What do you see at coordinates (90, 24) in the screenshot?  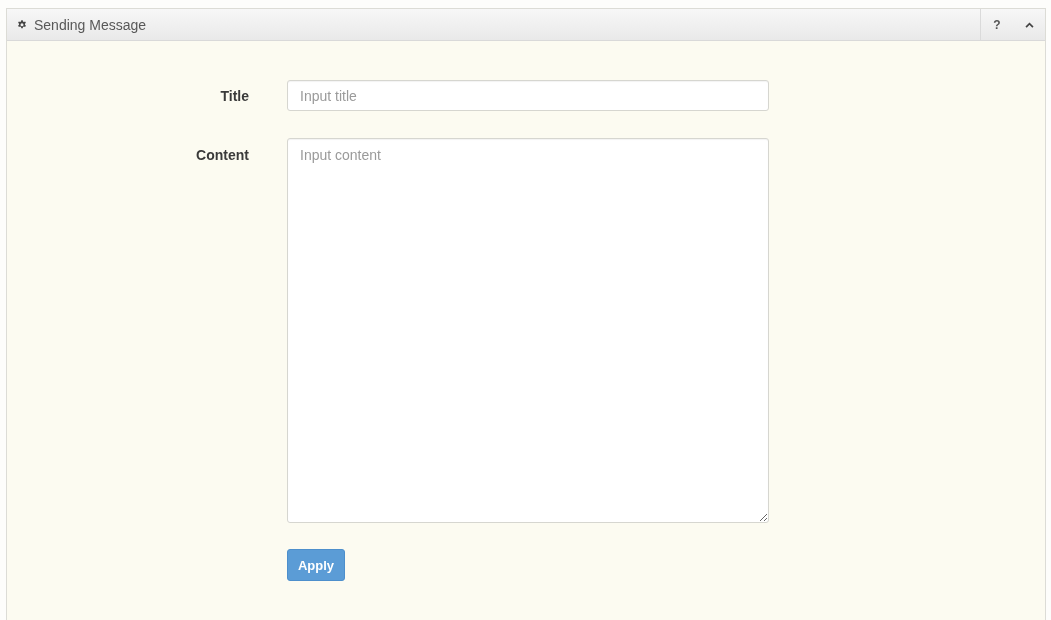 I see `panel-title: Sending Message` at bounding box center [90, 24].